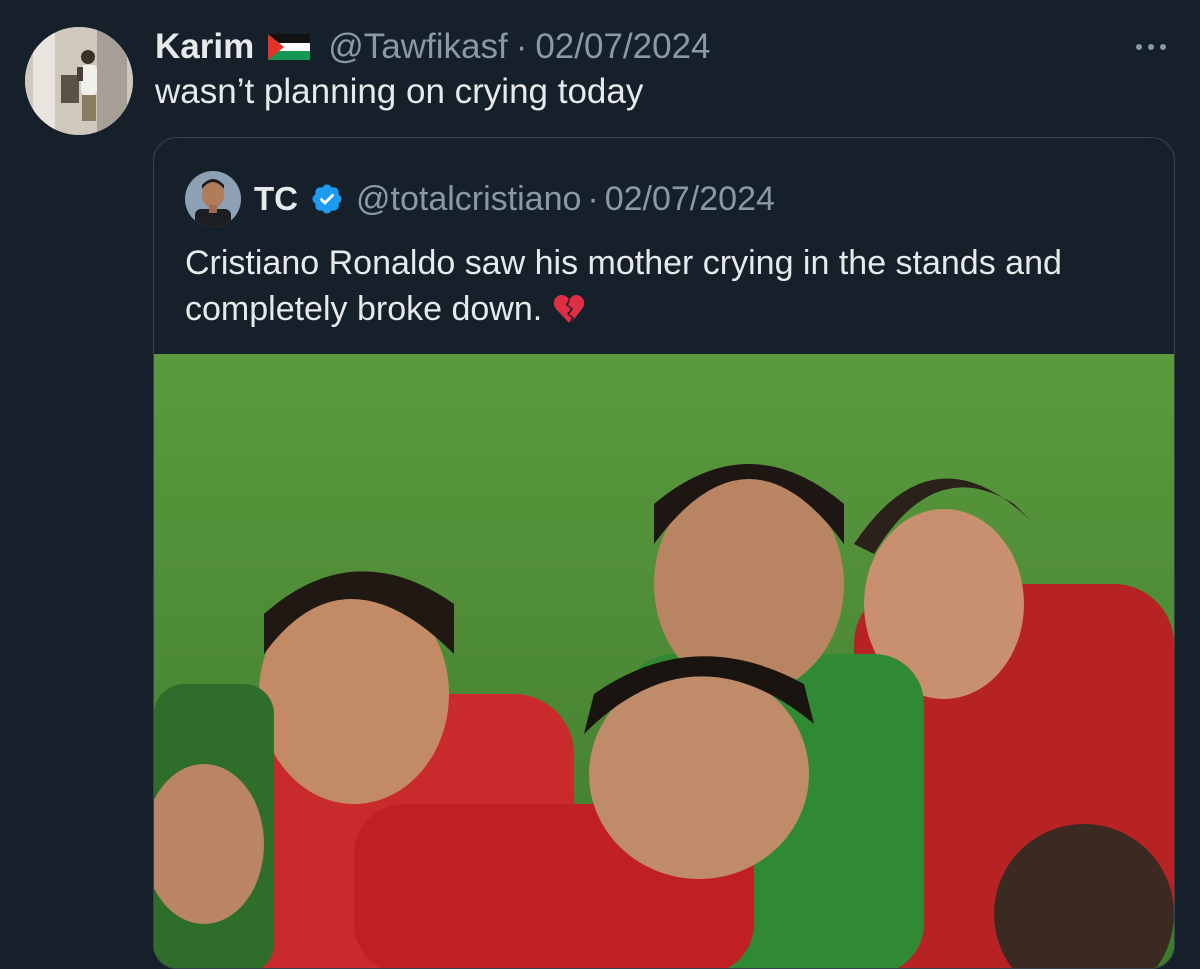 The height and width of the screenshot is (969, 1200). Describe the element at coordinates (622, 47) in the screenshot. I see `tweet-date: 02/07/2024` at that location.